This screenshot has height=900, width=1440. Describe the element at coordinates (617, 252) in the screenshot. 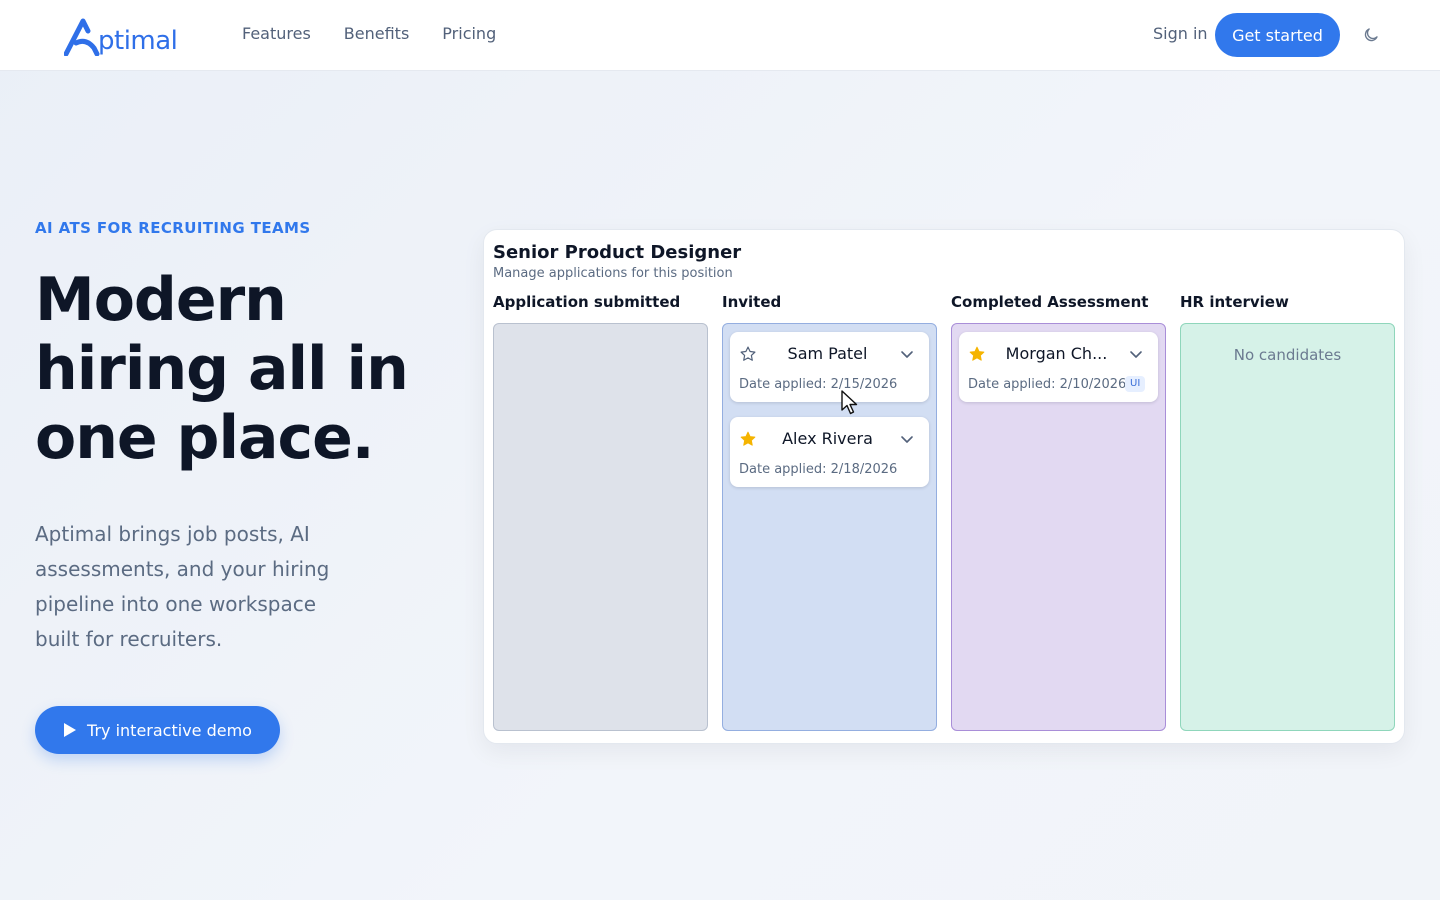

I see `board-title: Senior Product Designer` at that location.